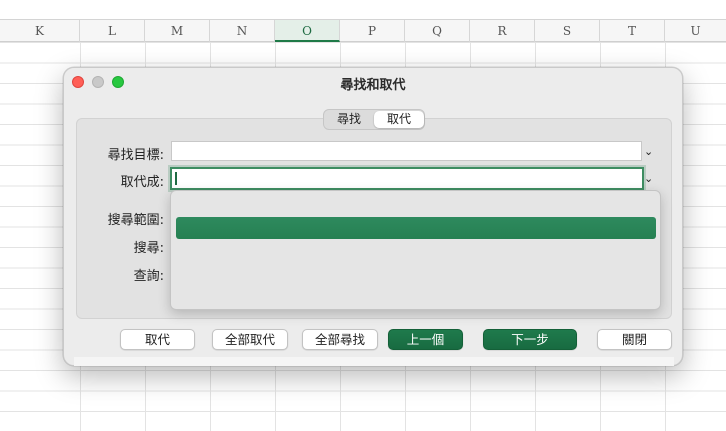 The height and width of the screenshot is (431, 726). I want to click on column-header-o: O, so click(307, 31).